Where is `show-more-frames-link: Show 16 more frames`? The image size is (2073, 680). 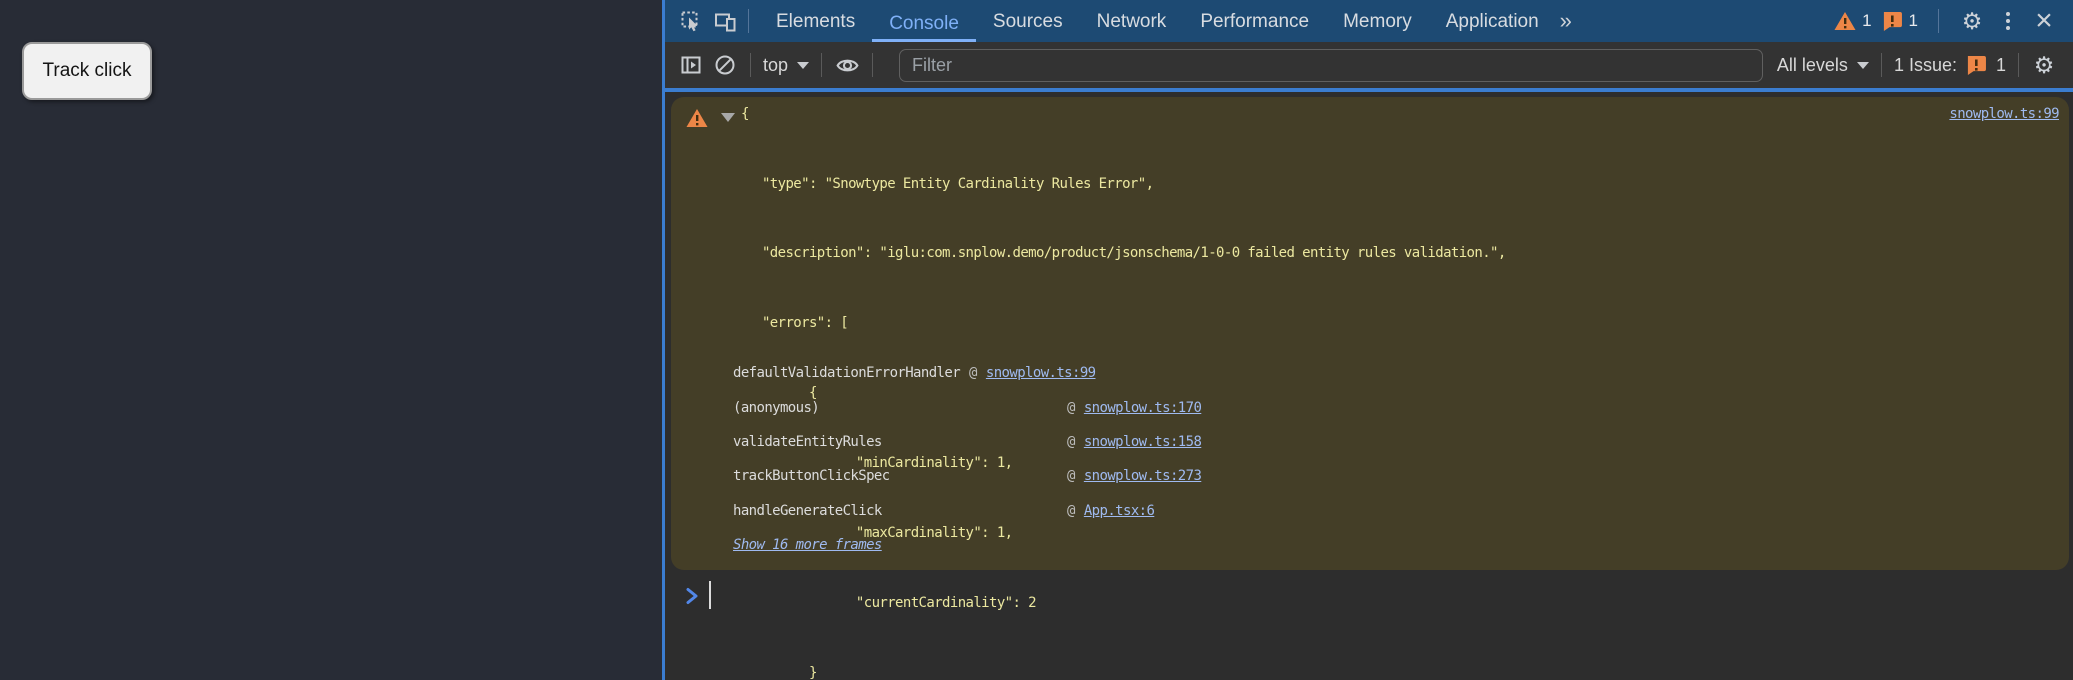
show-more-frames-link: Show 16 more frames is located at coordinates (807, 545).